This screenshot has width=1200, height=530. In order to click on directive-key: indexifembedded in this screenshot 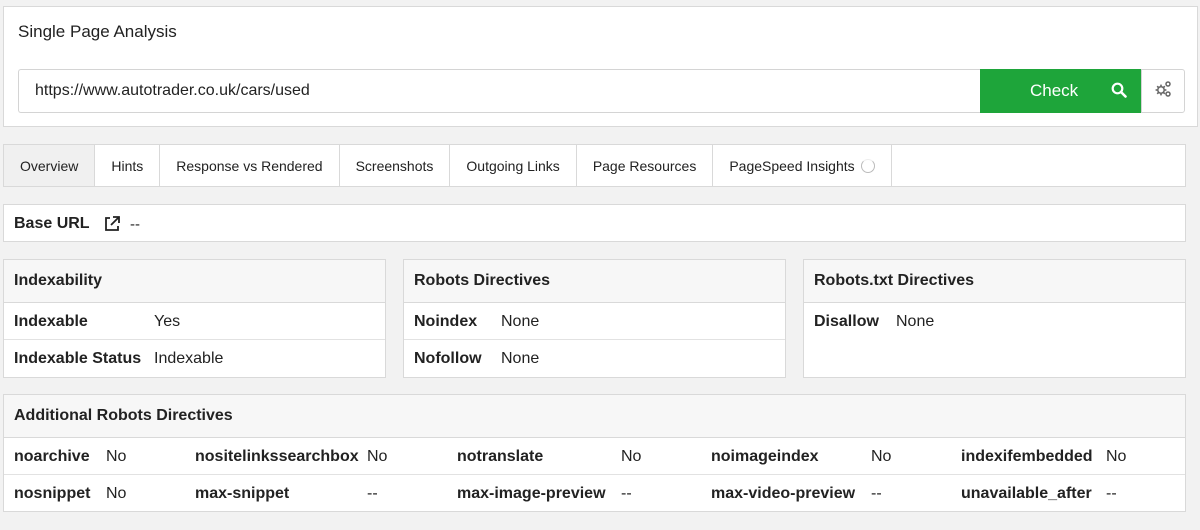, I will do `click(1027, 456)`.